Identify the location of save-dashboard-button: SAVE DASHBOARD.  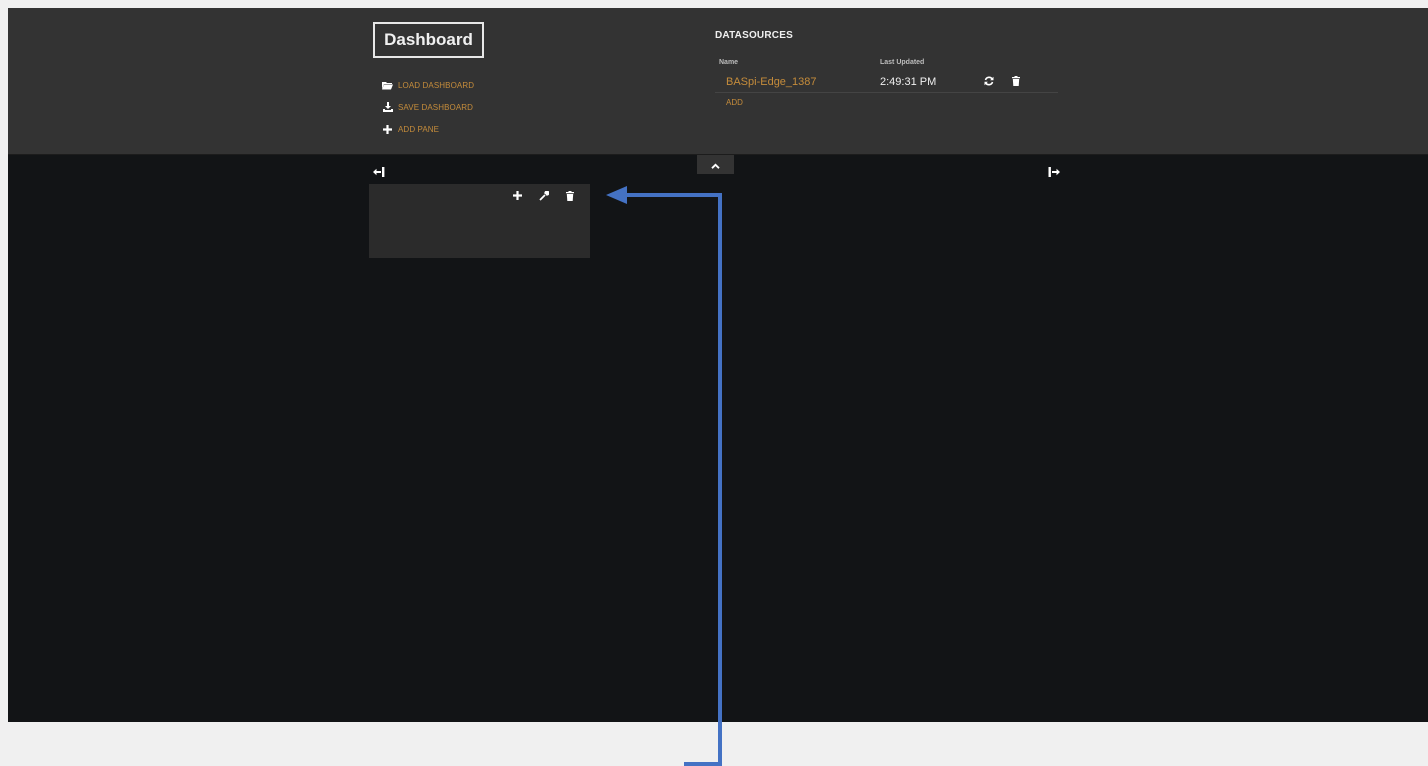
(428, 107).